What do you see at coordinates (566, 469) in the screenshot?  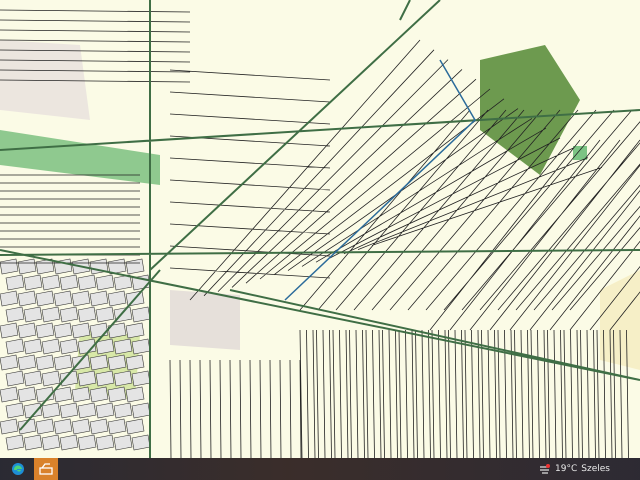 I see `temperature-text: 19°C` at bounding box center [566, 469].